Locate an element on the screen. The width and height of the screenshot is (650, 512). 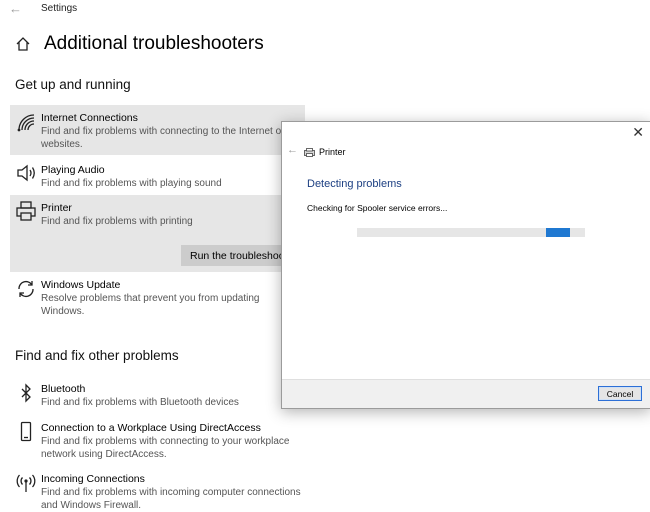
section-heading-find-and-fix: Find and fix other problems is located at coordinates (97, 355).